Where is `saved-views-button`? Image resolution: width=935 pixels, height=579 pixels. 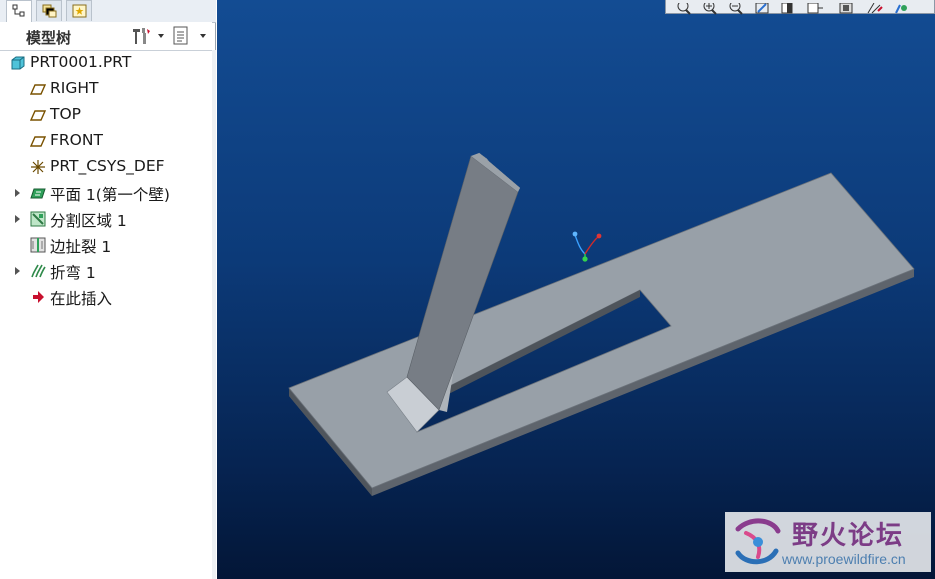 saved-views-button is located at coordinates (815, 7).